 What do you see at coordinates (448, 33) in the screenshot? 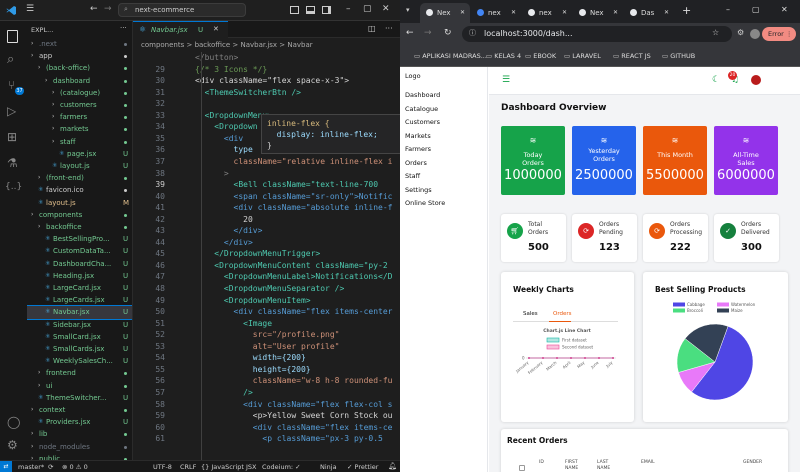
I see `reload-icon: ↻` at bounding box center [448, 33].